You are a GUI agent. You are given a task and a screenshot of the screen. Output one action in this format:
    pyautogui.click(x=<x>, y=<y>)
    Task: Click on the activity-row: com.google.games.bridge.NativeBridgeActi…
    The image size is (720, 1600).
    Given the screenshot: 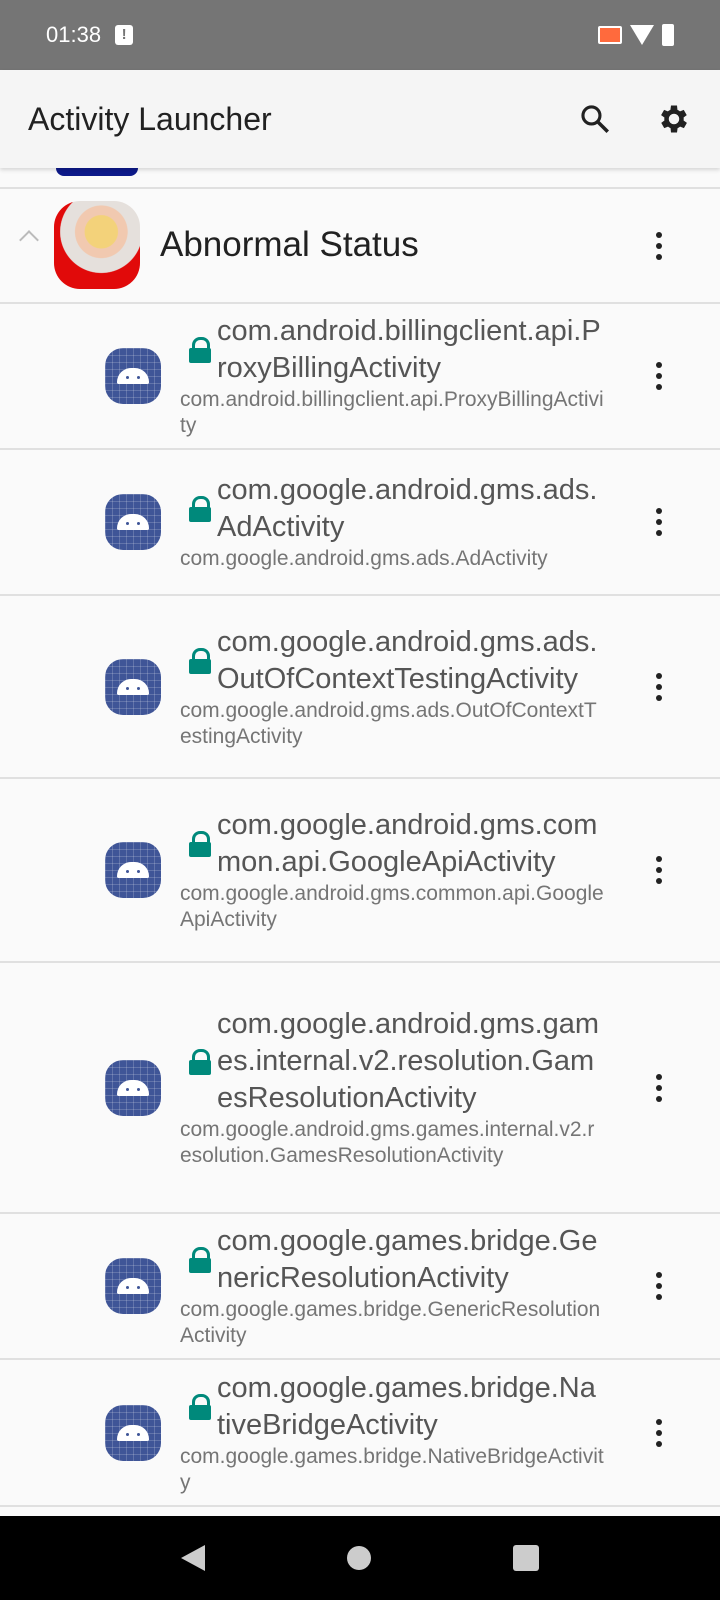 What is the action you would take?
    pyautogui.click(x=360, y=1433)
    